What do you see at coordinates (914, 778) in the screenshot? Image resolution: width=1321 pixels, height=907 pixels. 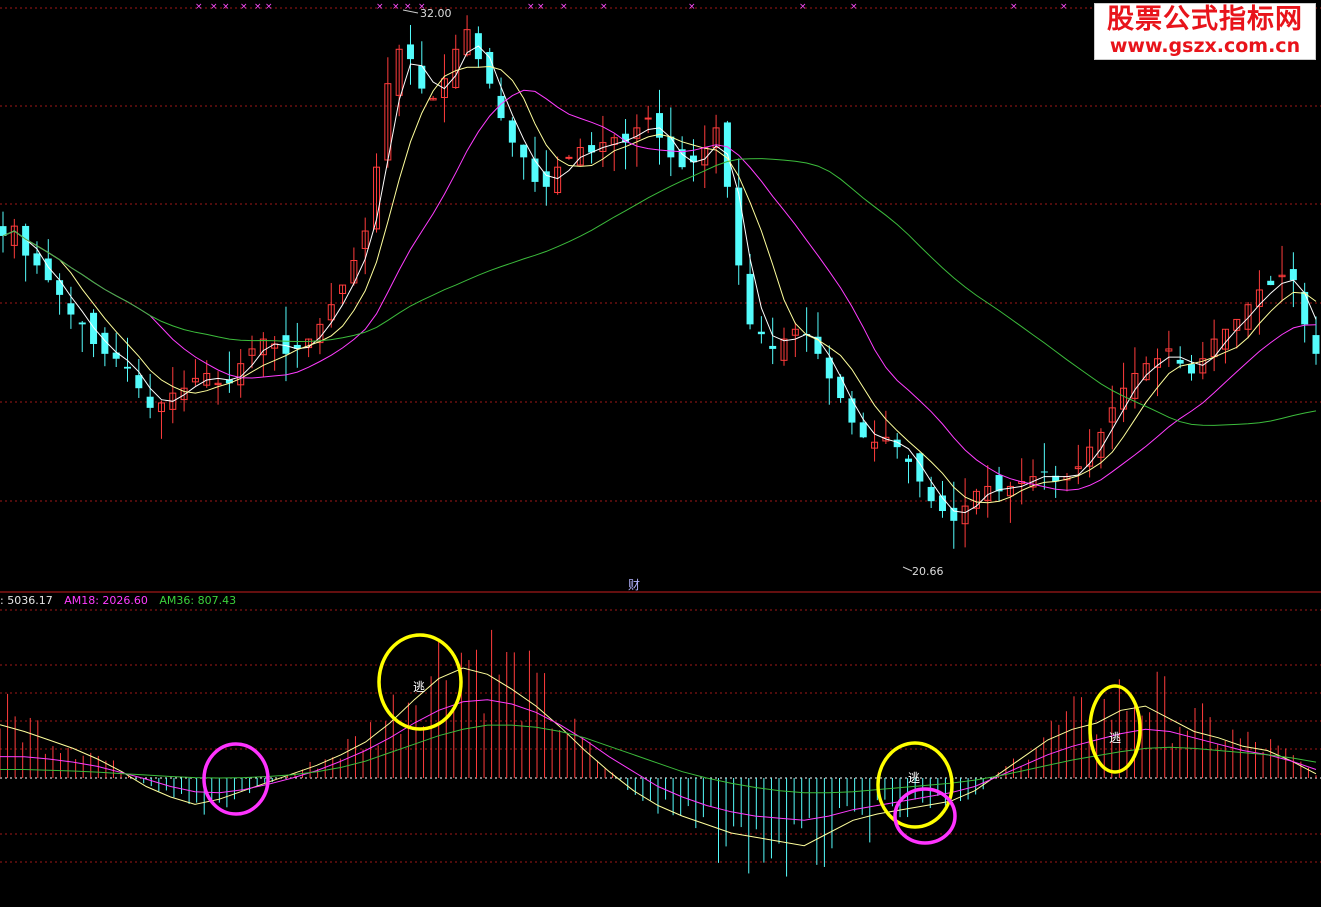 I see `signal-label-2: 逃` at bounding box center [914, 778].